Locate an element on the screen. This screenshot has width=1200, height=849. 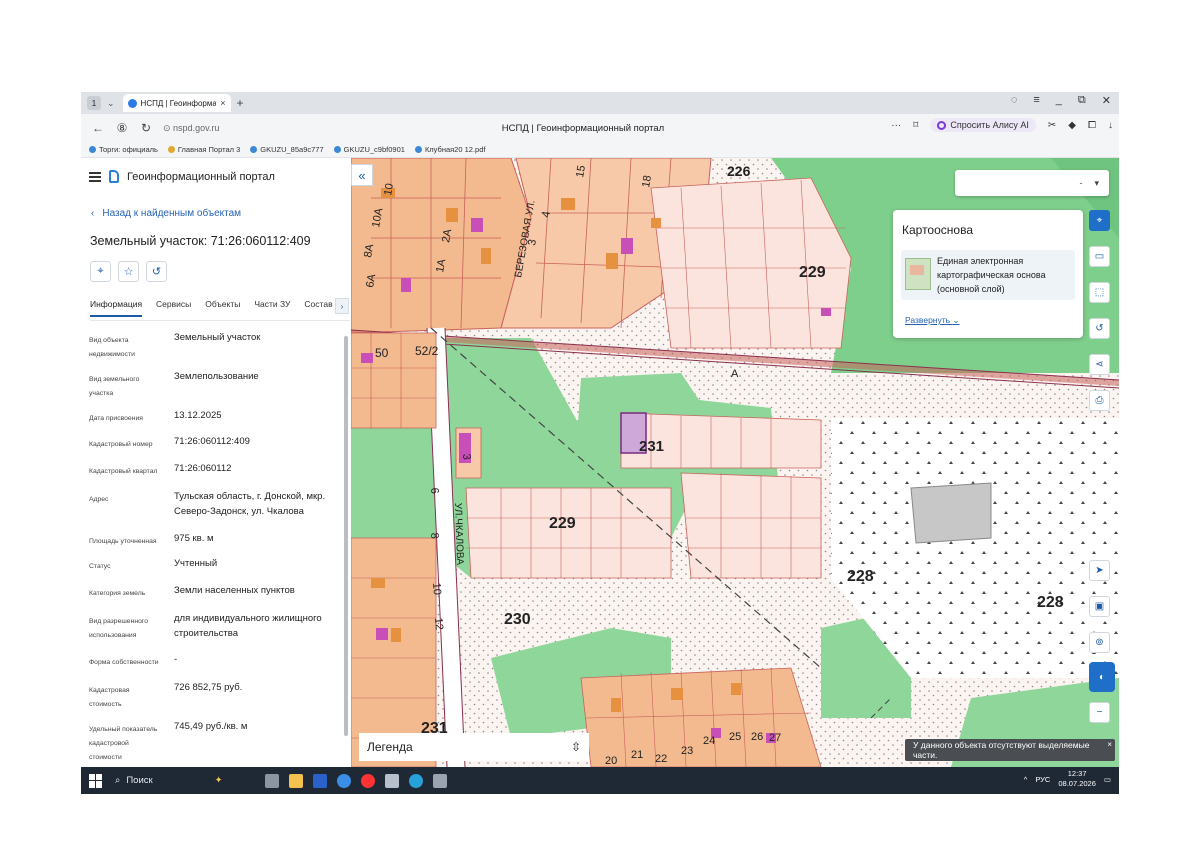
assistant-icon: ◐ is located at coordinates (1102, 677).